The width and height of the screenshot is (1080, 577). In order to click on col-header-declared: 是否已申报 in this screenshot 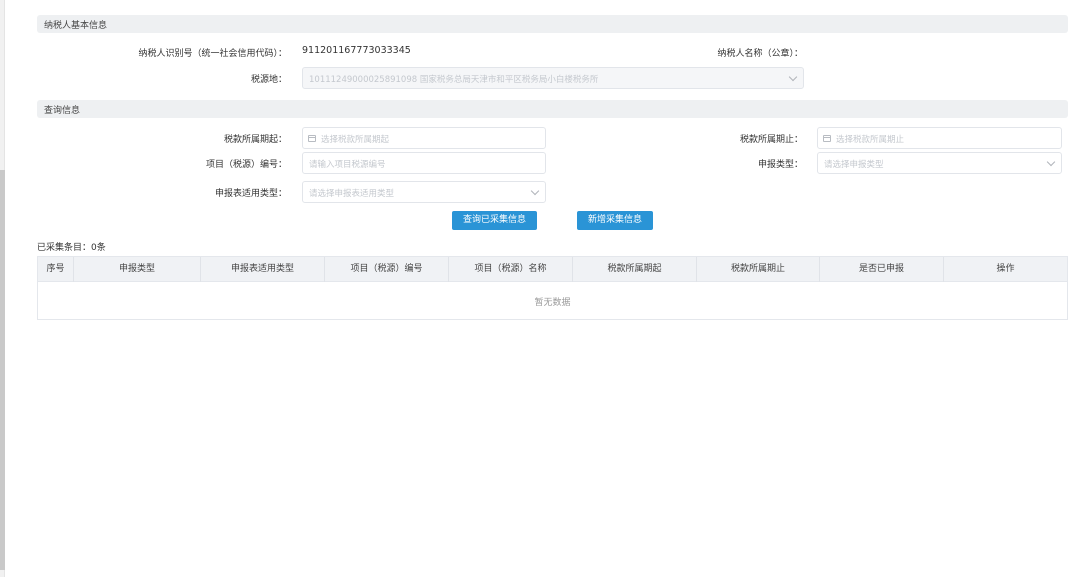, I will do `click(882, 269)`.